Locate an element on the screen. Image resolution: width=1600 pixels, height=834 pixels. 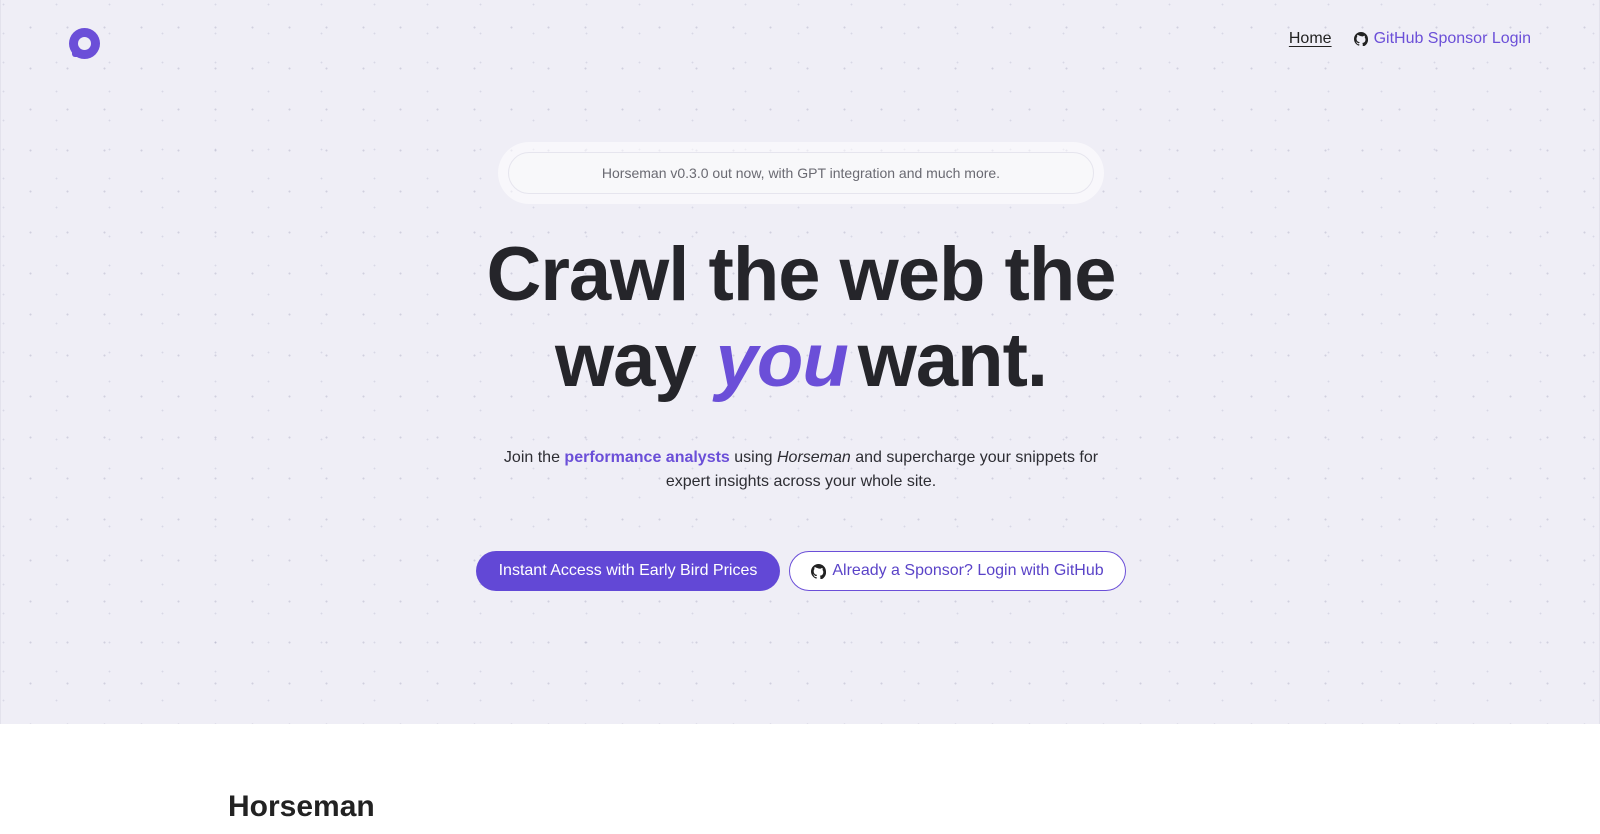
sponsor-login-github-button: Already a Sponsor? Login with GitHub is located at coordinates (957, 571).